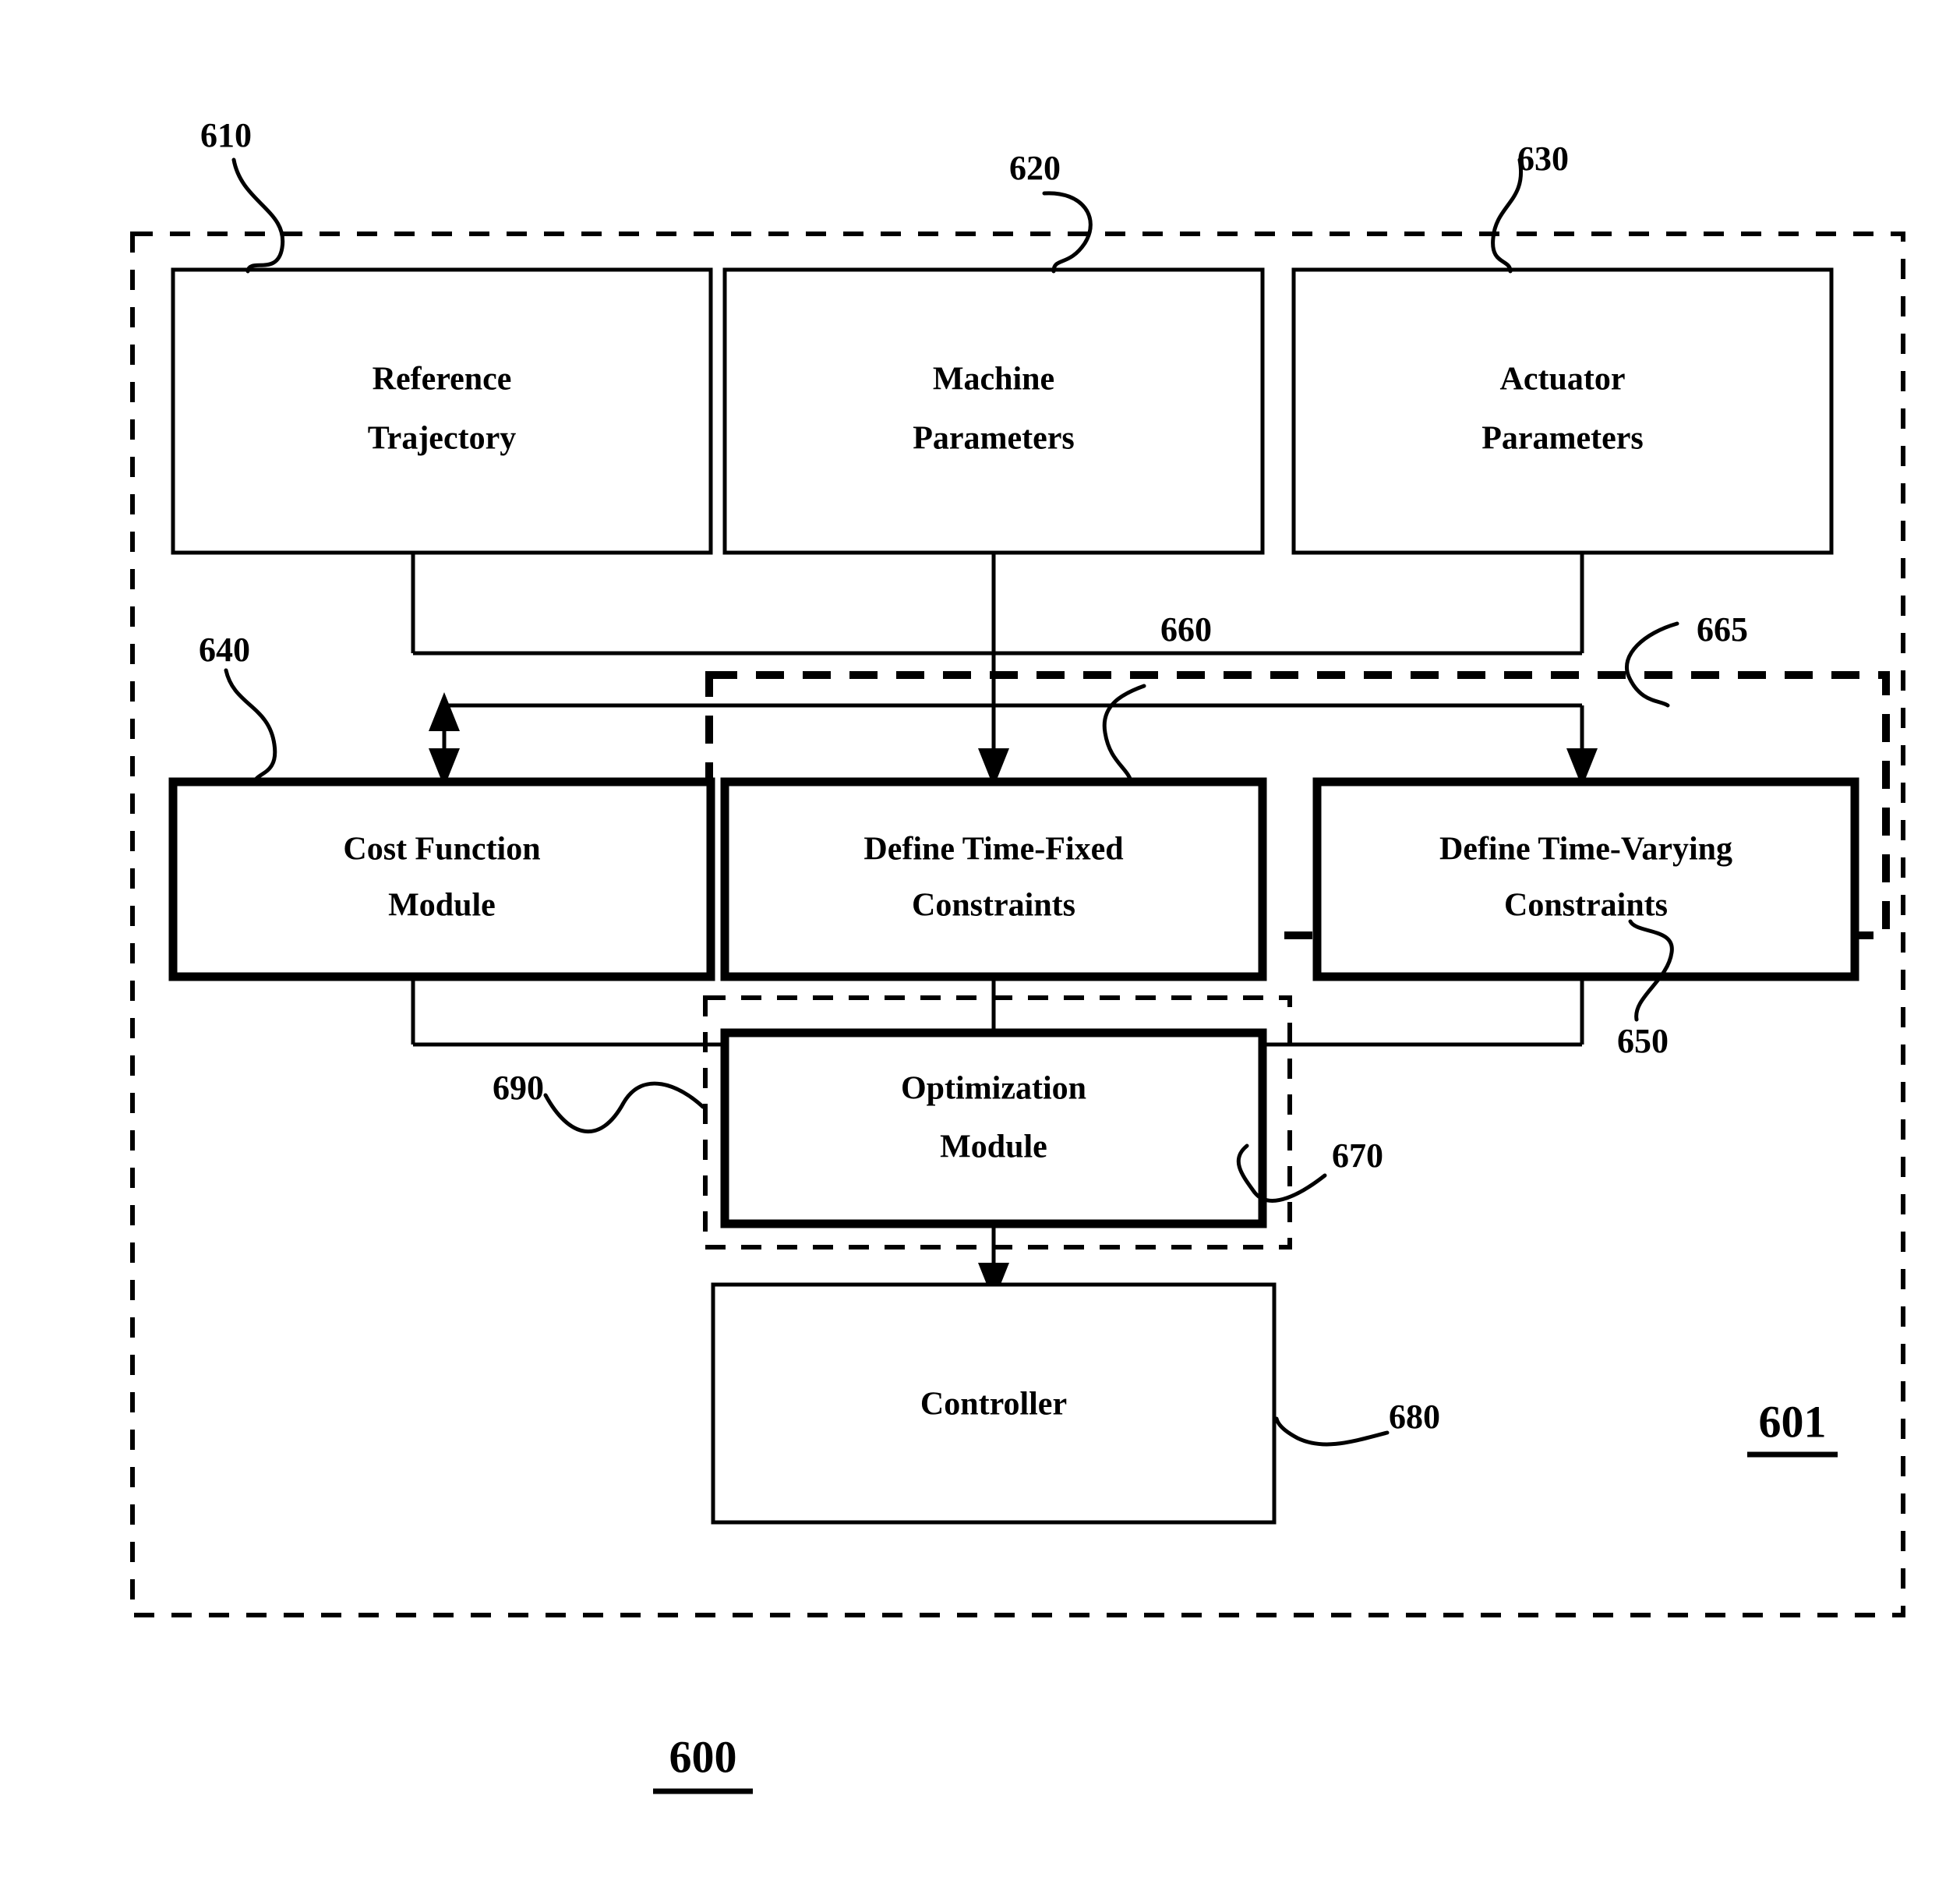 The width and height of the screenshot is (1960, 1884). What do you see at coordinates (442, 906) in the screenshot?
I see `cost-function-module-label-line2: Module` at bounding box center [442, 906].